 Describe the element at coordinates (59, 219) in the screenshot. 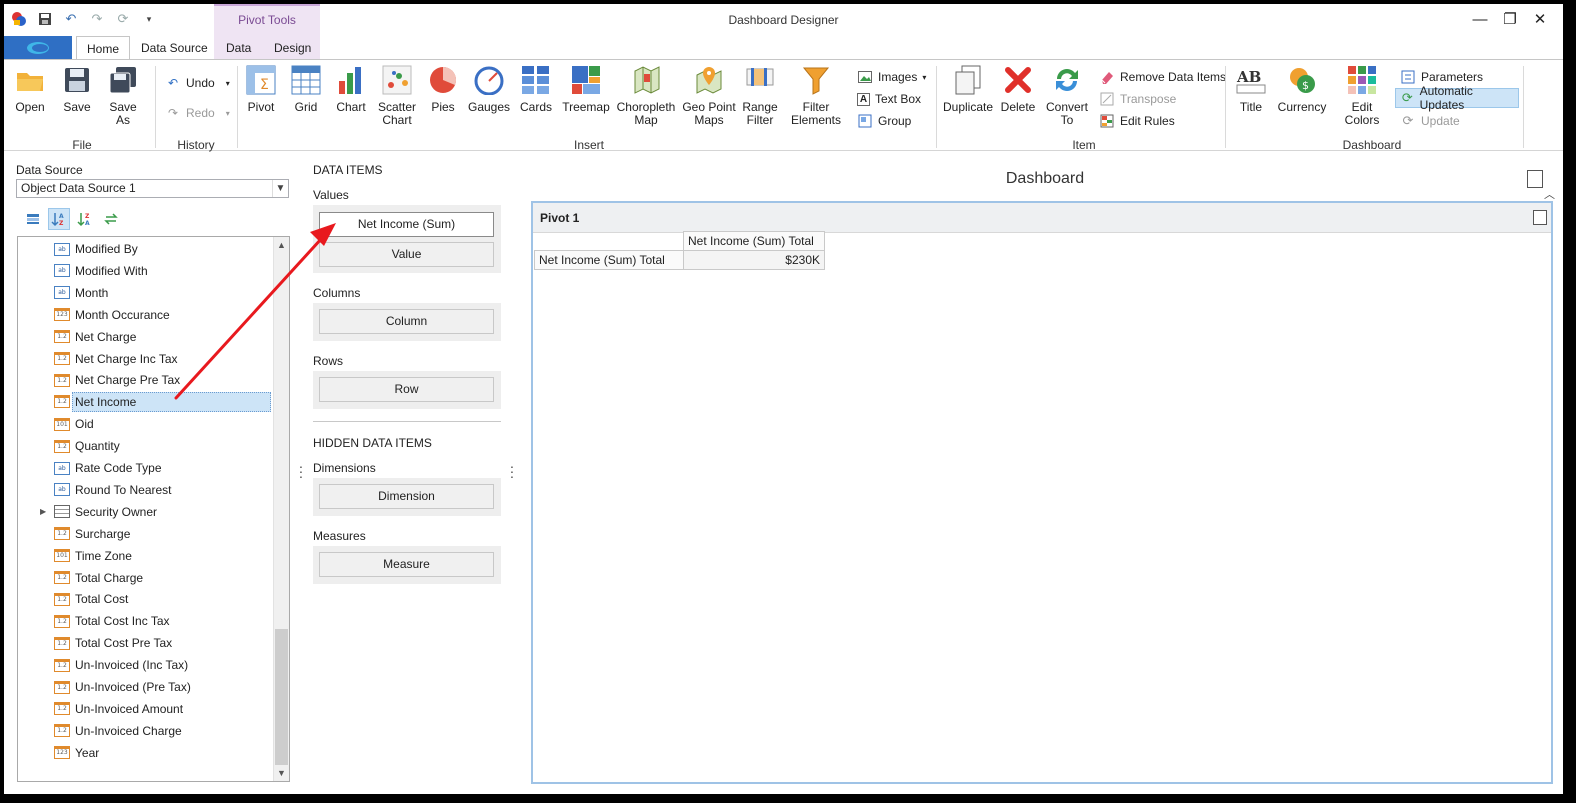

I see `sort-ascending-icon: AZ` at that location.